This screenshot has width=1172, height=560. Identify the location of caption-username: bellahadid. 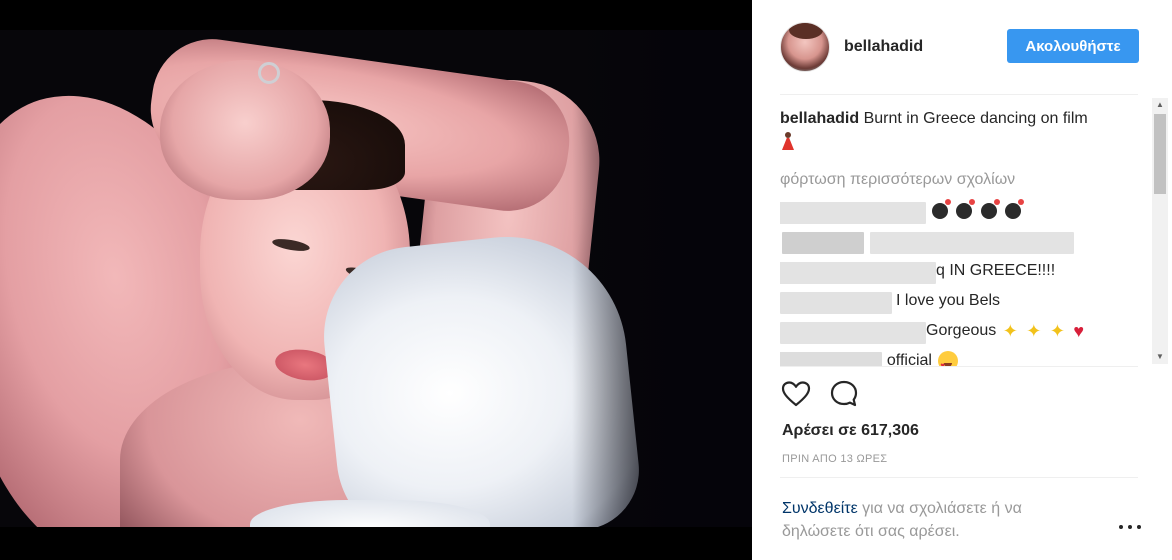
(819, 118).